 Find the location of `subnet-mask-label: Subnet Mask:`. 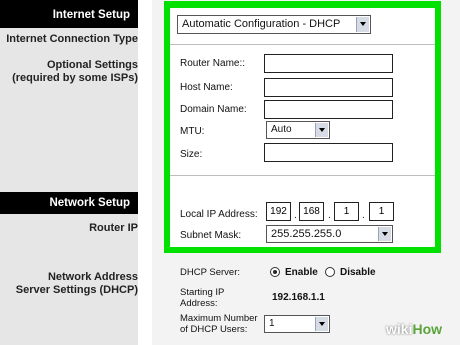

subnet-mask-label: Subnet Mask: is located at coordinates (211, 235).